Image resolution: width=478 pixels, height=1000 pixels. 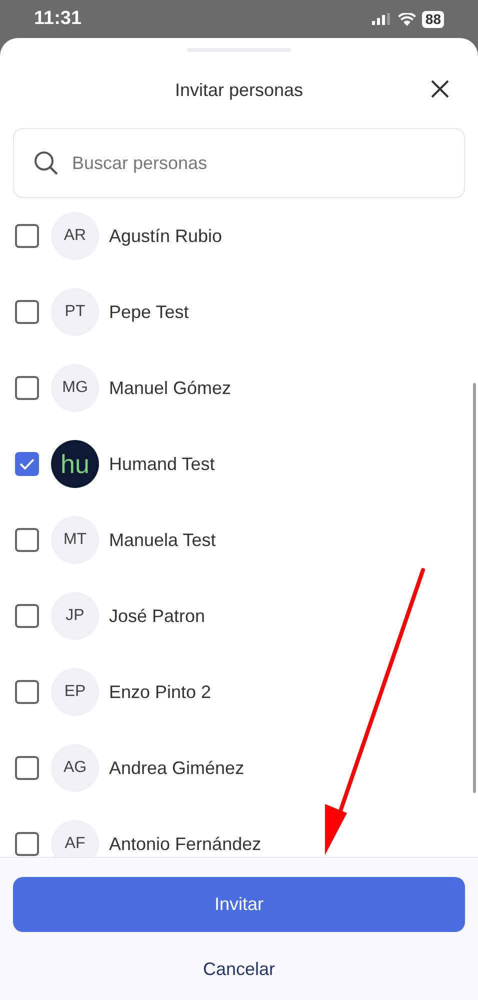 What do you see at coordinates (75, 464) in the screenshot?
I see `avatar: hu` at bounding box center [75, 464].